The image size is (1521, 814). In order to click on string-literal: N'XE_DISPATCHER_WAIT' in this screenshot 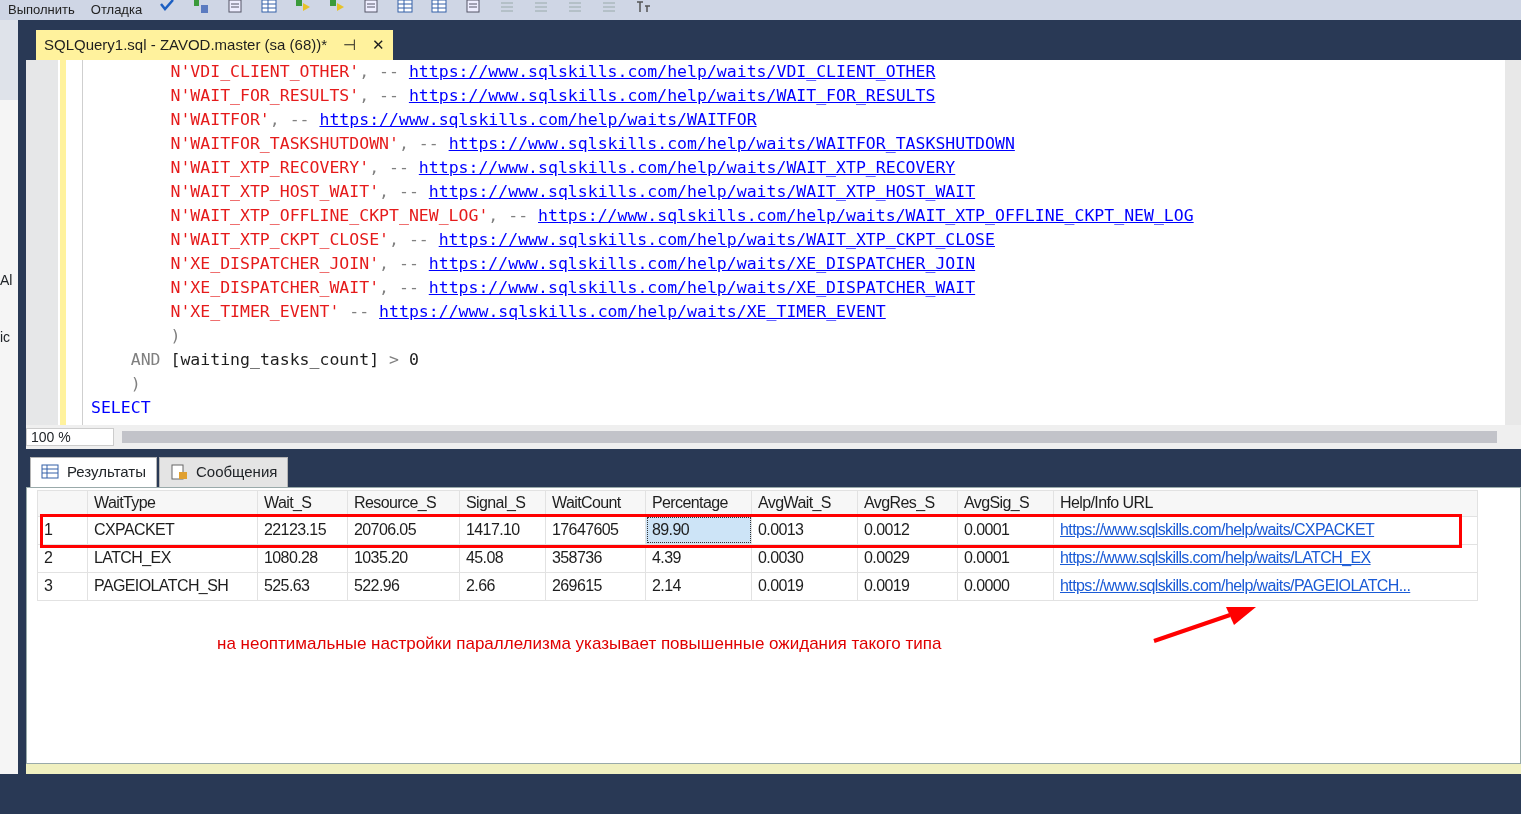, I will do `click(275, 287)`.